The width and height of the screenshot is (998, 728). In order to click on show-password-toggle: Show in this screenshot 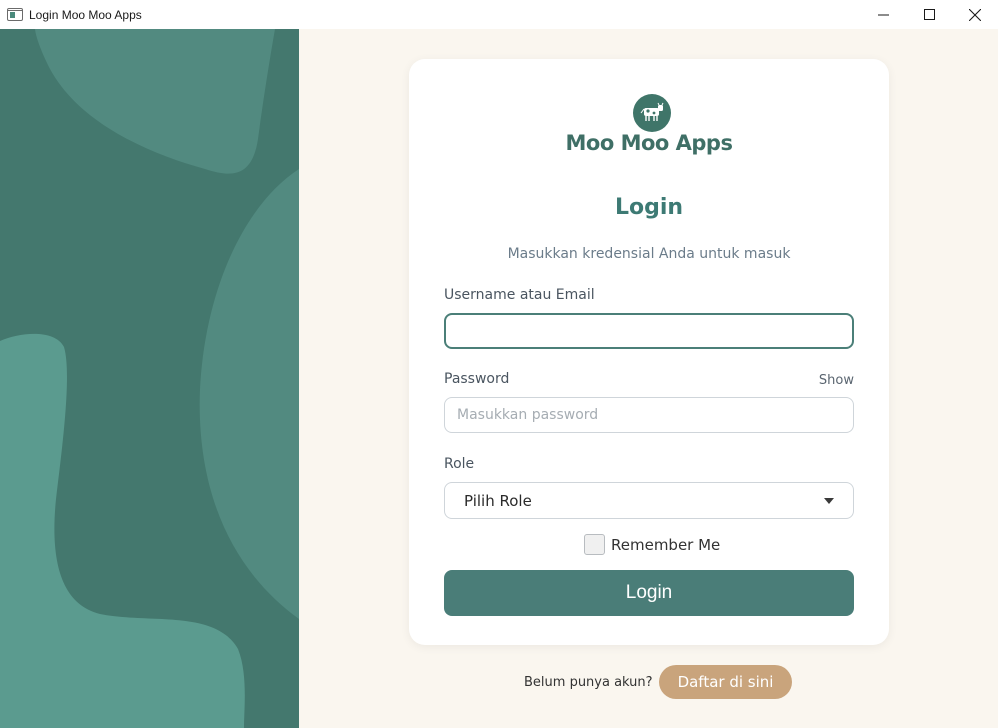, I will do `click(836, 380)`.